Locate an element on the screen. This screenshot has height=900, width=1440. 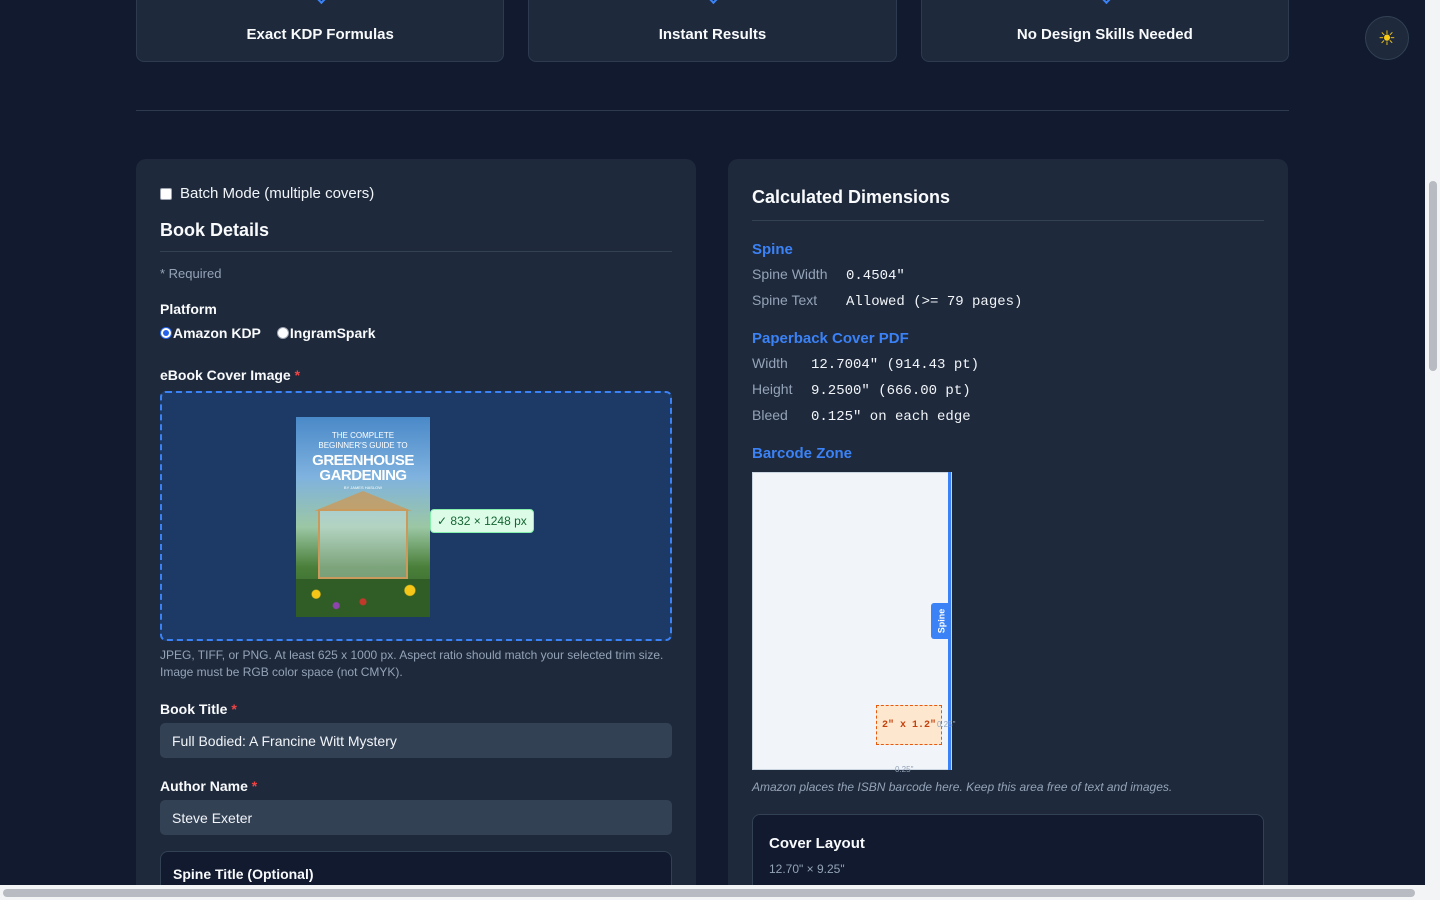
spine-width-row: Spine Width 0.4504" is located at coordinates (1008, 275).